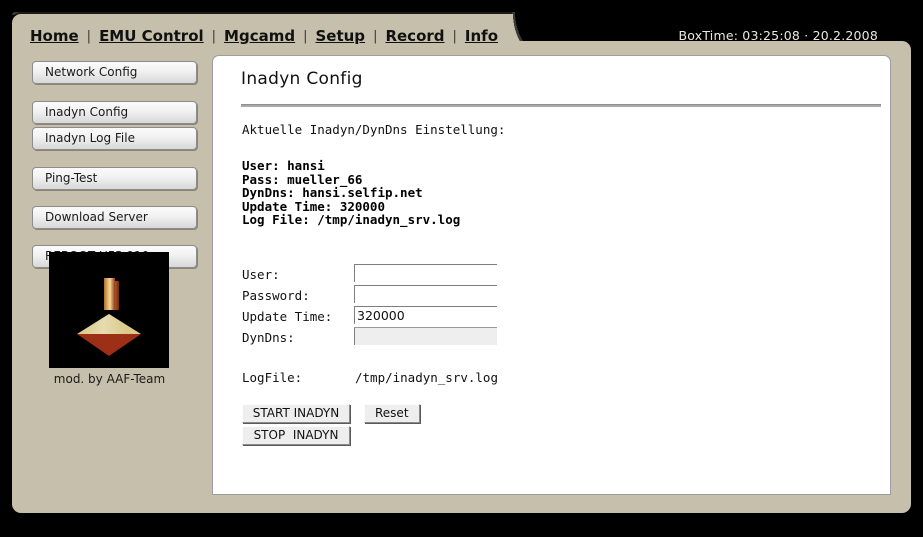 This screenshot has width=923, height=537. What do you see at coordinates (414, 36) in the screenshot?
I see `nav-link-record: Record` at bounding box center [414, 36].